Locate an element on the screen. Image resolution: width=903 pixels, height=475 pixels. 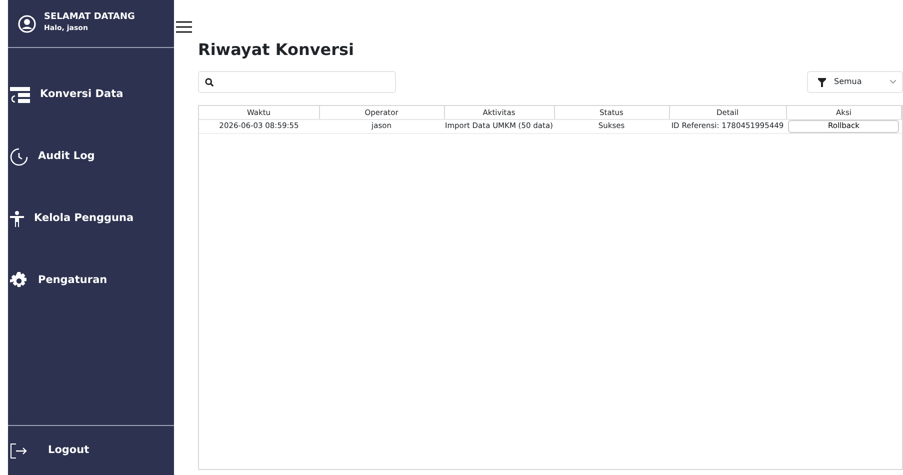
search-field is located at coordinates (297, 82).